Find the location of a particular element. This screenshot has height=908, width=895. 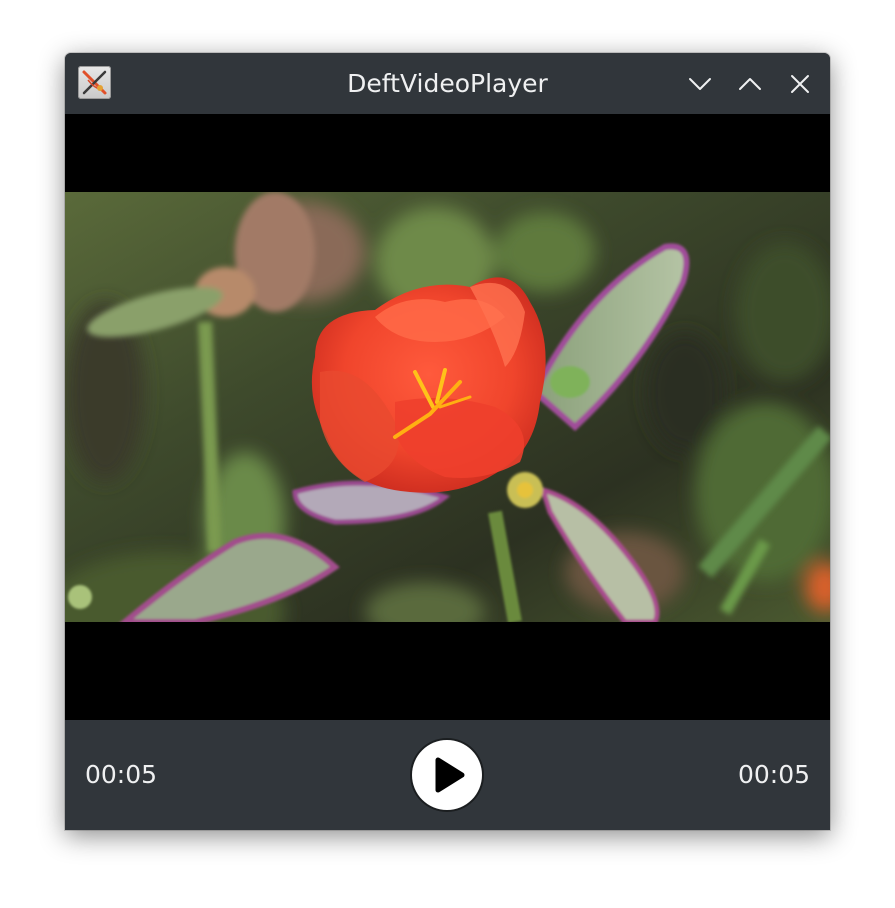

total-time: 00:05 is located at coordinates (773, 774).